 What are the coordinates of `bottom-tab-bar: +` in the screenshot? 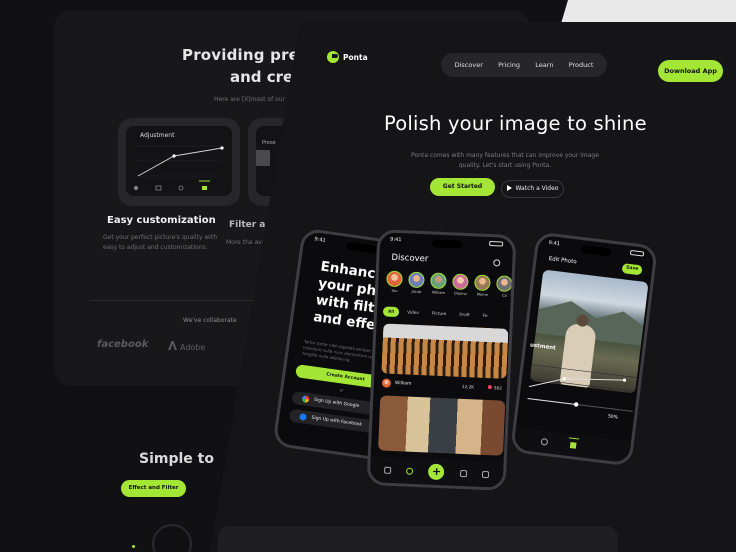 It's located at (436, 472).